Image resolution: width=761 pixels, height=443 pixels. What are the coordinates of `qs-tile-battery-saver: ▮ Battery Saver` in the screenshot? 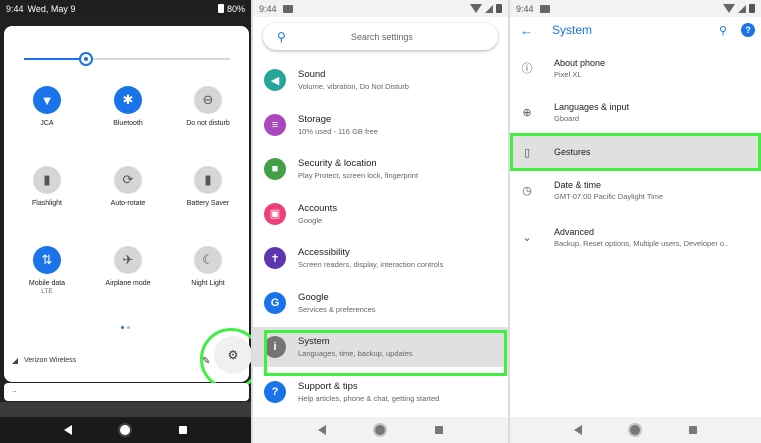 It's located at (208, 186).